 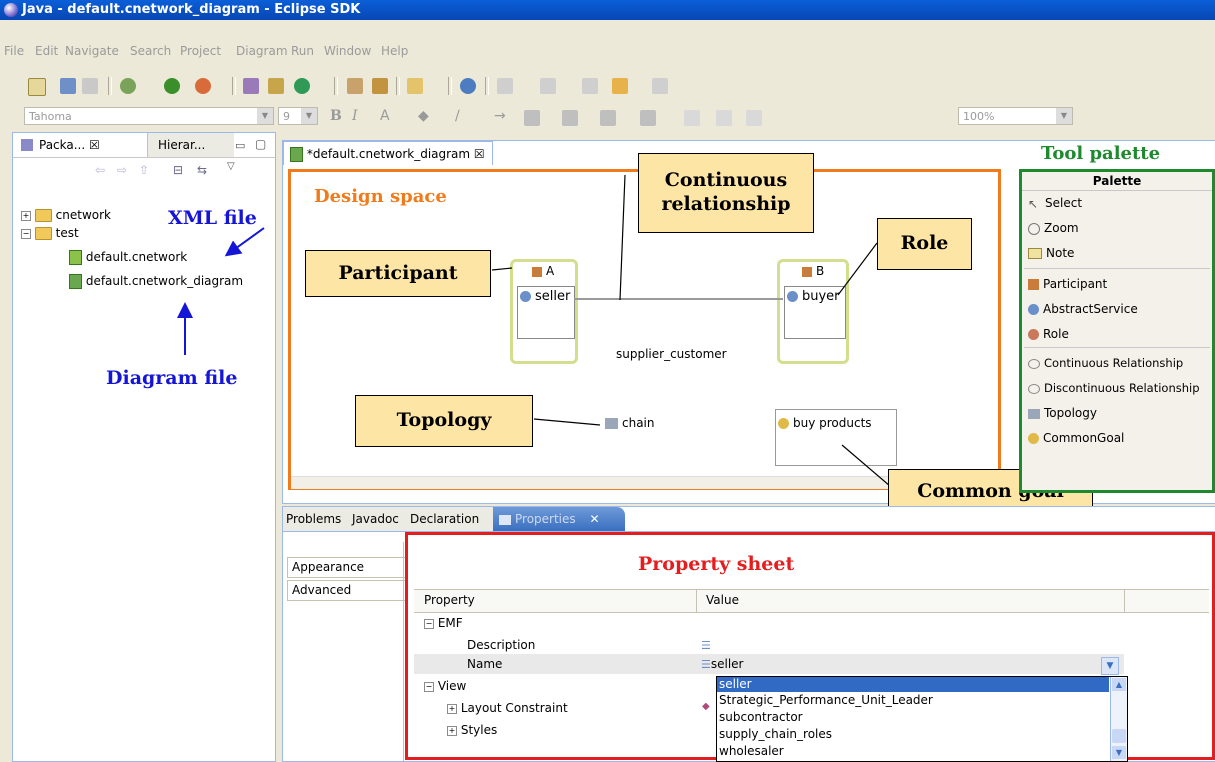 What do you see at coordinates (451, 519) in the screenshot?
I see `tab-declaration: Declaration` at bounding box center [451, 519].